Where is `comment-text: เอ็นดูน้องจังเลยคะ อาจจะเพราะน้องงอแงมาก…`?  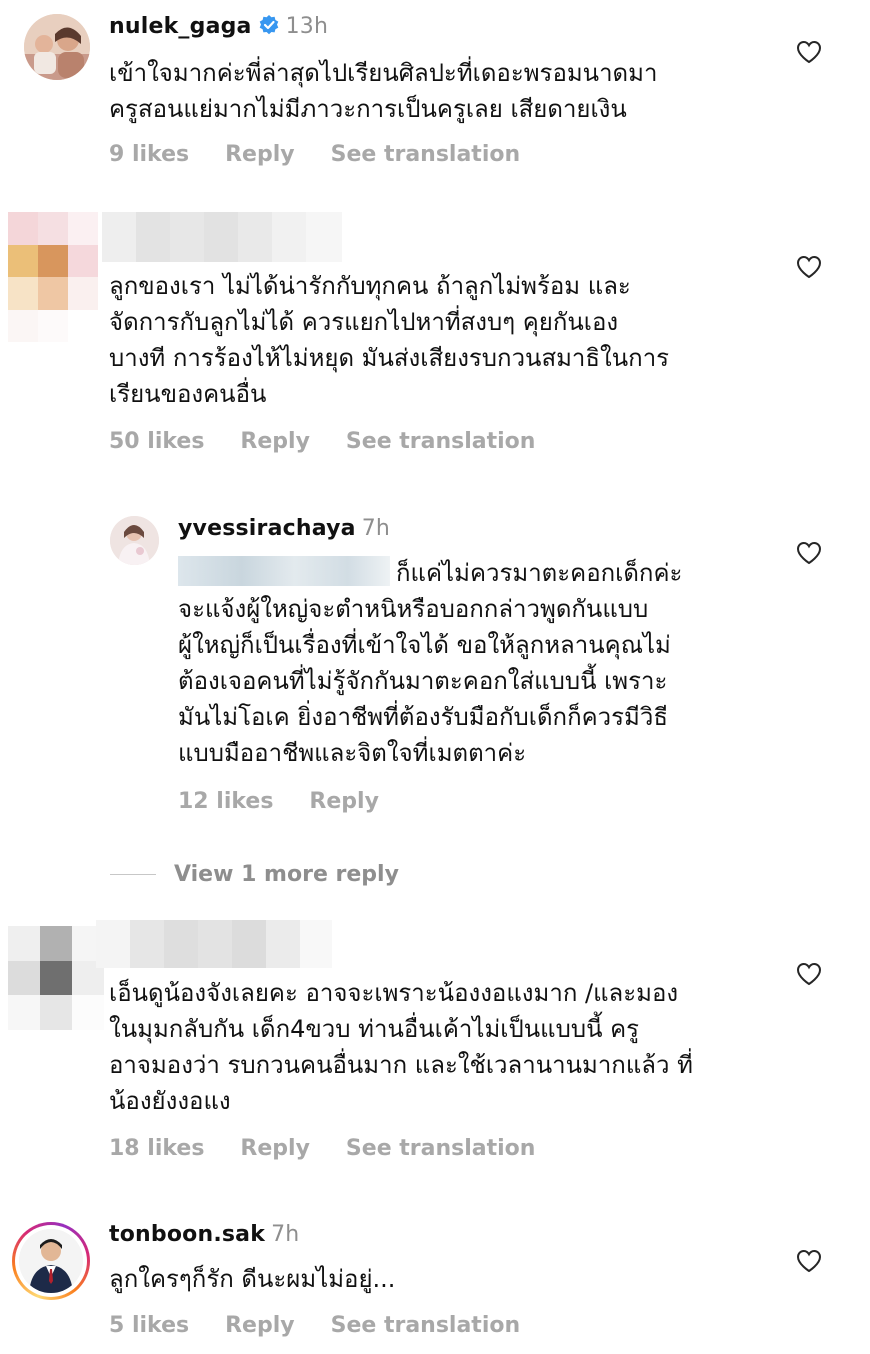
comment-text: เอ็นดูน้องจังเลยคะ อาจจะเพราะน้องงอแงมาก… is located at coordinates (401, 1047).